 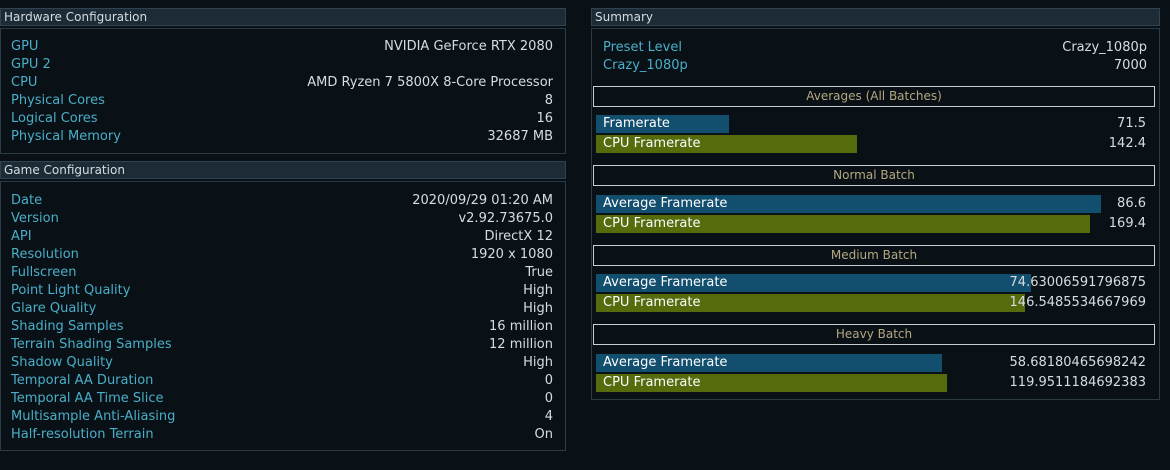 I want to click on summary-value: 7000, so click(x=1130, y=65).